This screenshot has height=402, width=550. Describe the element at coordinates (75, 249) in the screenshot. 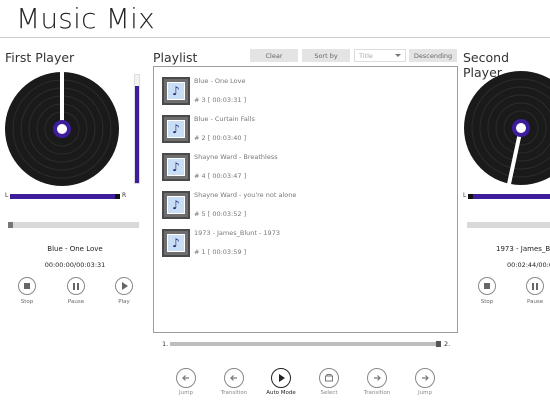

I see `first-player-track: Blue - One Love` at that location.